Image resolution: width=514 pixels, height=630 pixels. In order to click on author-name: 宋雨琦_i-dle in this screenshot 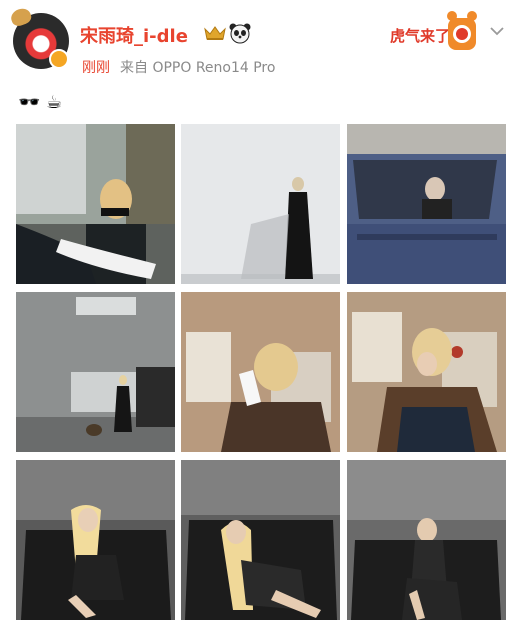, I will do `click(134, 35)`.